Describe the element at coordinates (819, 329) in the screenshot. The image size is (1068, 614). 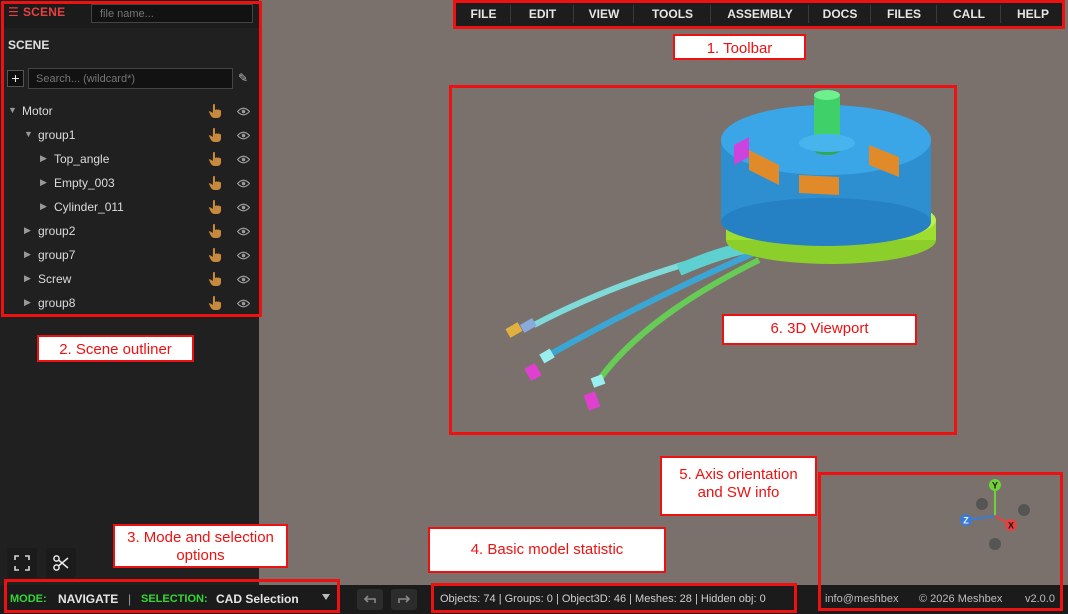
I see `callout-viewport: 6. 3D Viewport` at that location.